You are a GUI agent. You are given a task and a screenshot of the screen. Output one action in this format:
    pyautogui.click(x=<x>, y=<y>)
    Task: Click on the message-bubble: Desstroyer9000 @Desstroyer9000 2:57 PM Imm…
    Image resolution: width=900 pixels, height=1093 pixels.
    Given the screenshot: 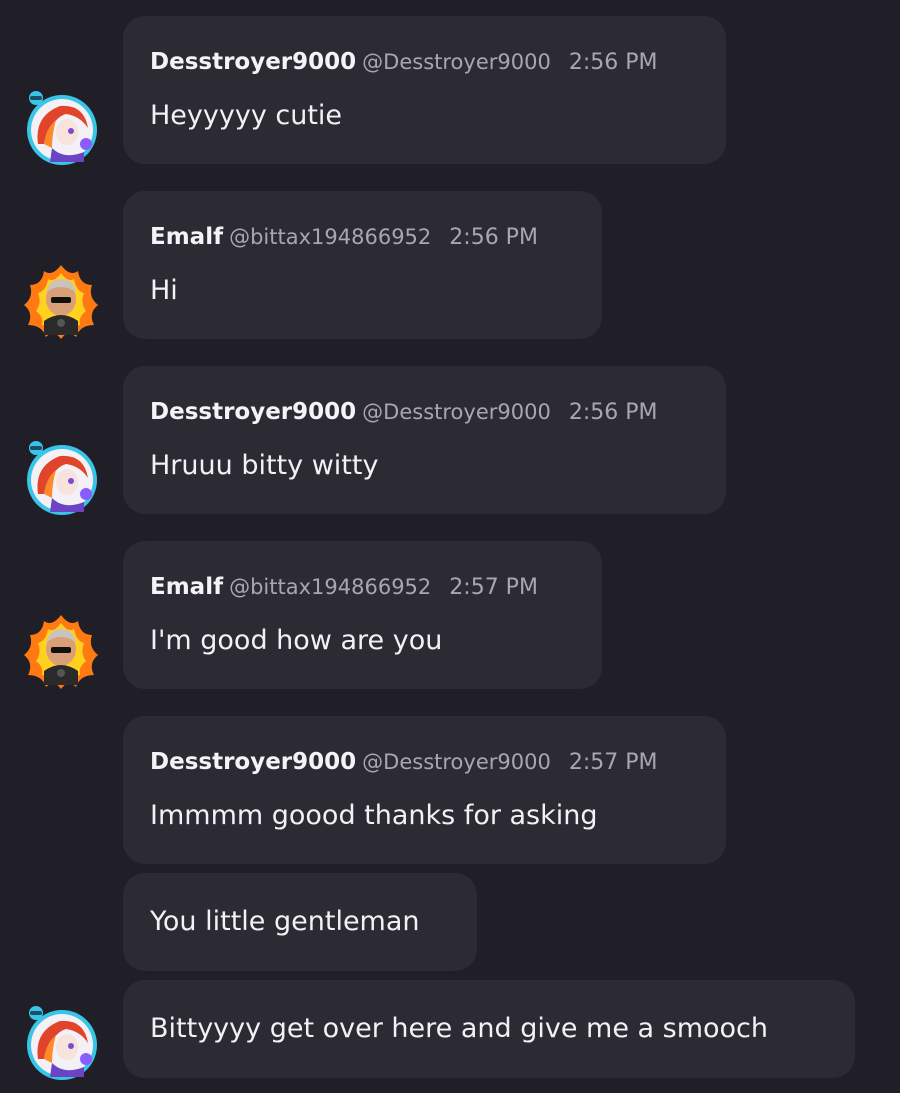 What is the action you would take?
    pyautogui.click(x=424, y=790)
    